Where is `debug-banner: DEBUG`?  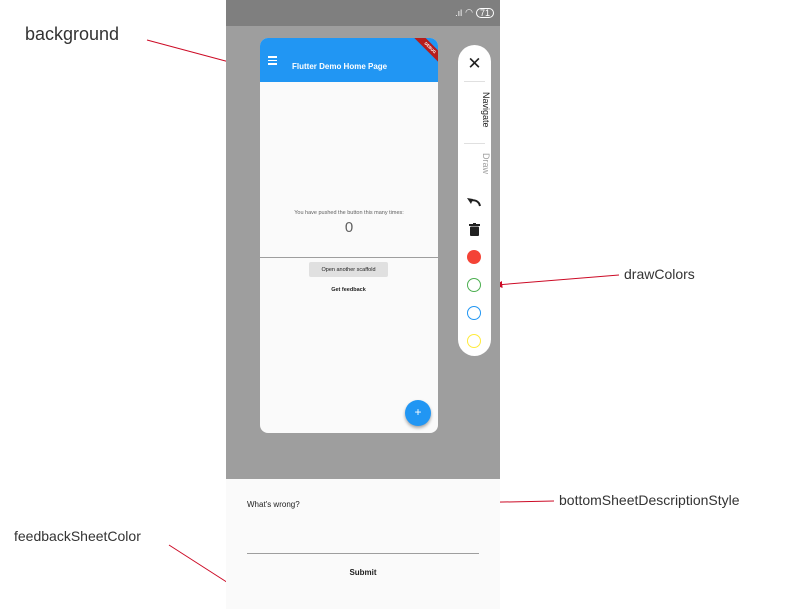 debug-banner: DEBUG is located at coordinates (424, 52).